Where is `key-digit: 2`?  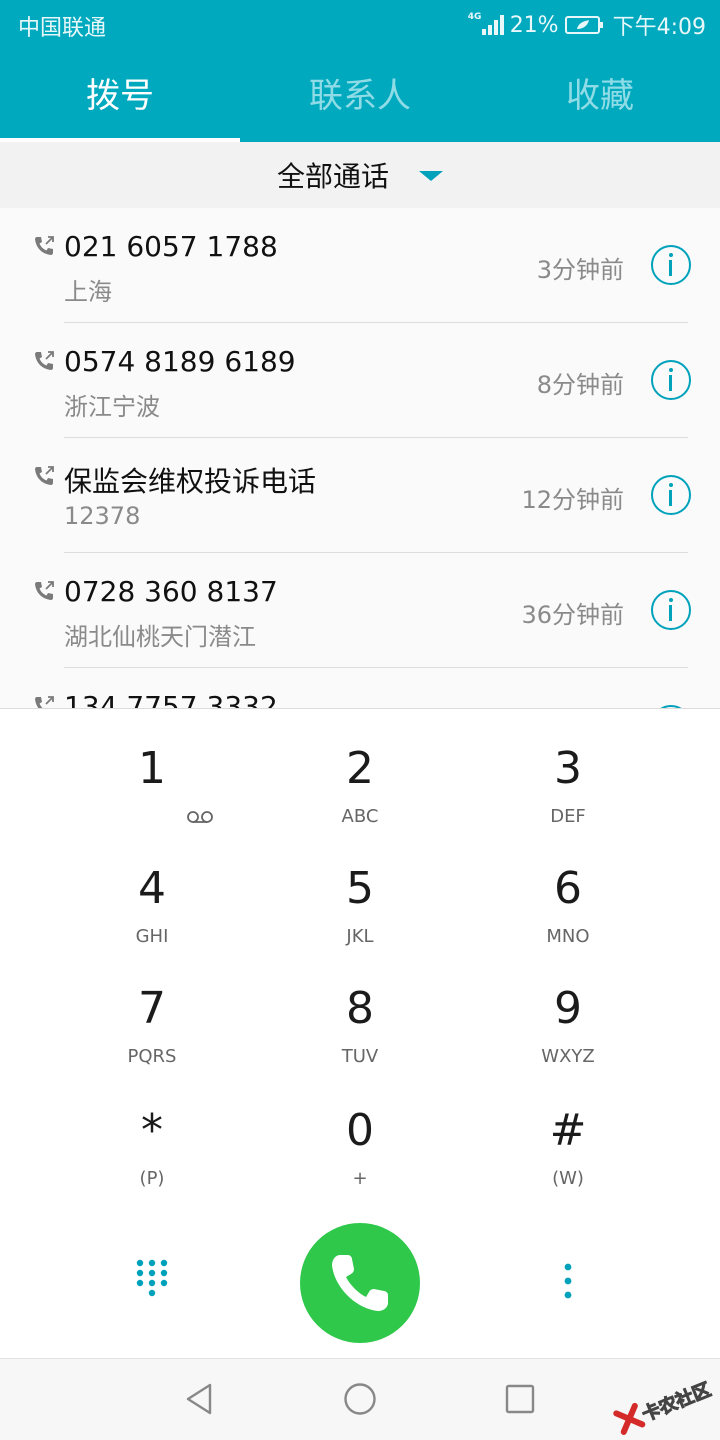
key-digit: 2 is located at coordinates (360, 768).